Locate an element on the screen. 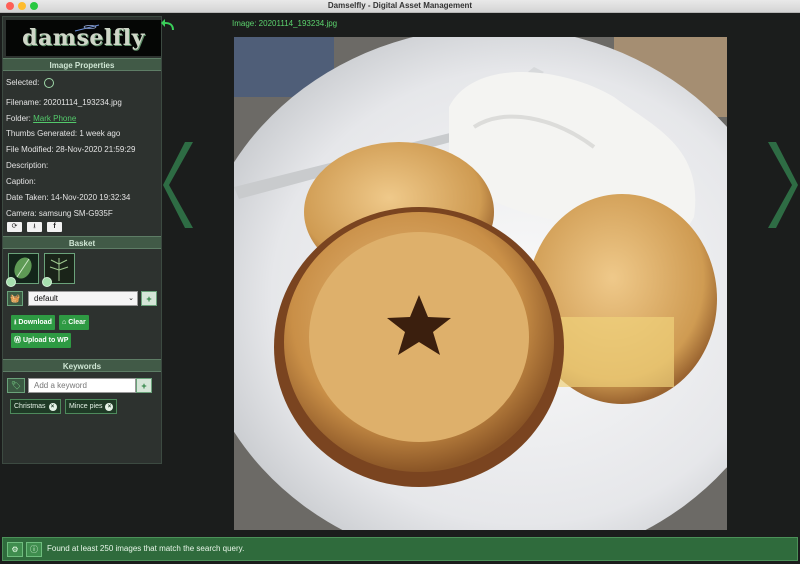  basket-icon: 🧺 is located at coordinates (15, 298).